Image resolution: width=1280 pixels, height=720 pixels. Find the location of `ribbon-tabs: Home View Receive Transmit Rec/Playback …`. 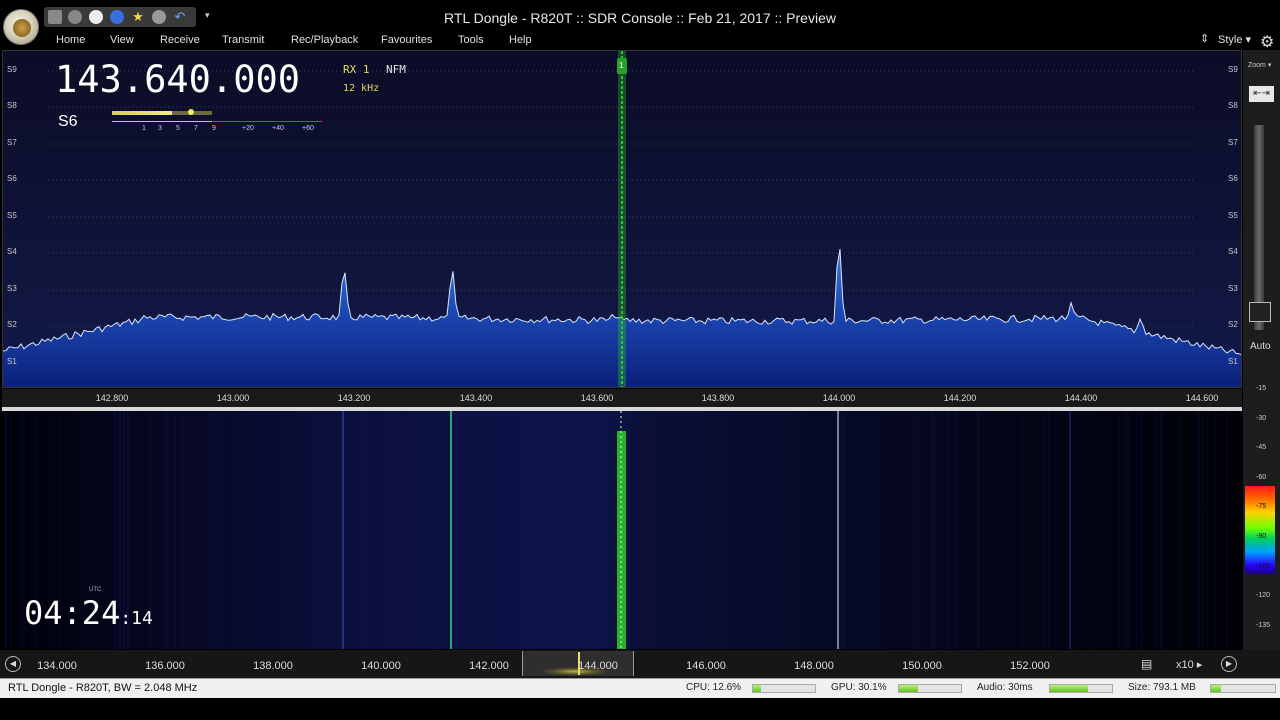

ribbon-tabs: Home View Receive Transmit Rec/Playback … is located at coordinates (640, 42).